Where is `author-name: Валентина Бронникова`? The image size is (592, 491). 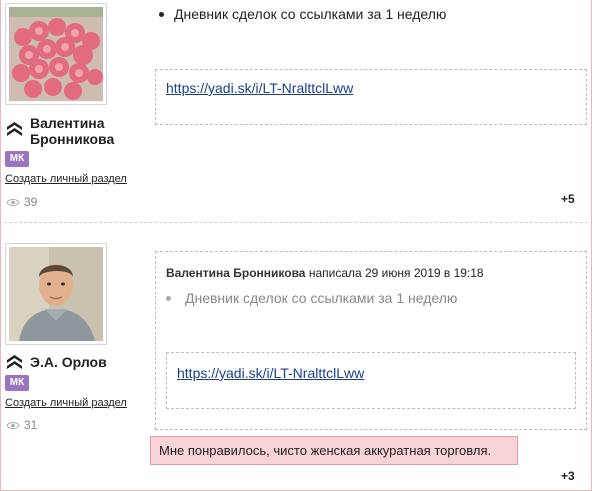
author-name: Валентина Бронникова is located at coordinates (72, 131).